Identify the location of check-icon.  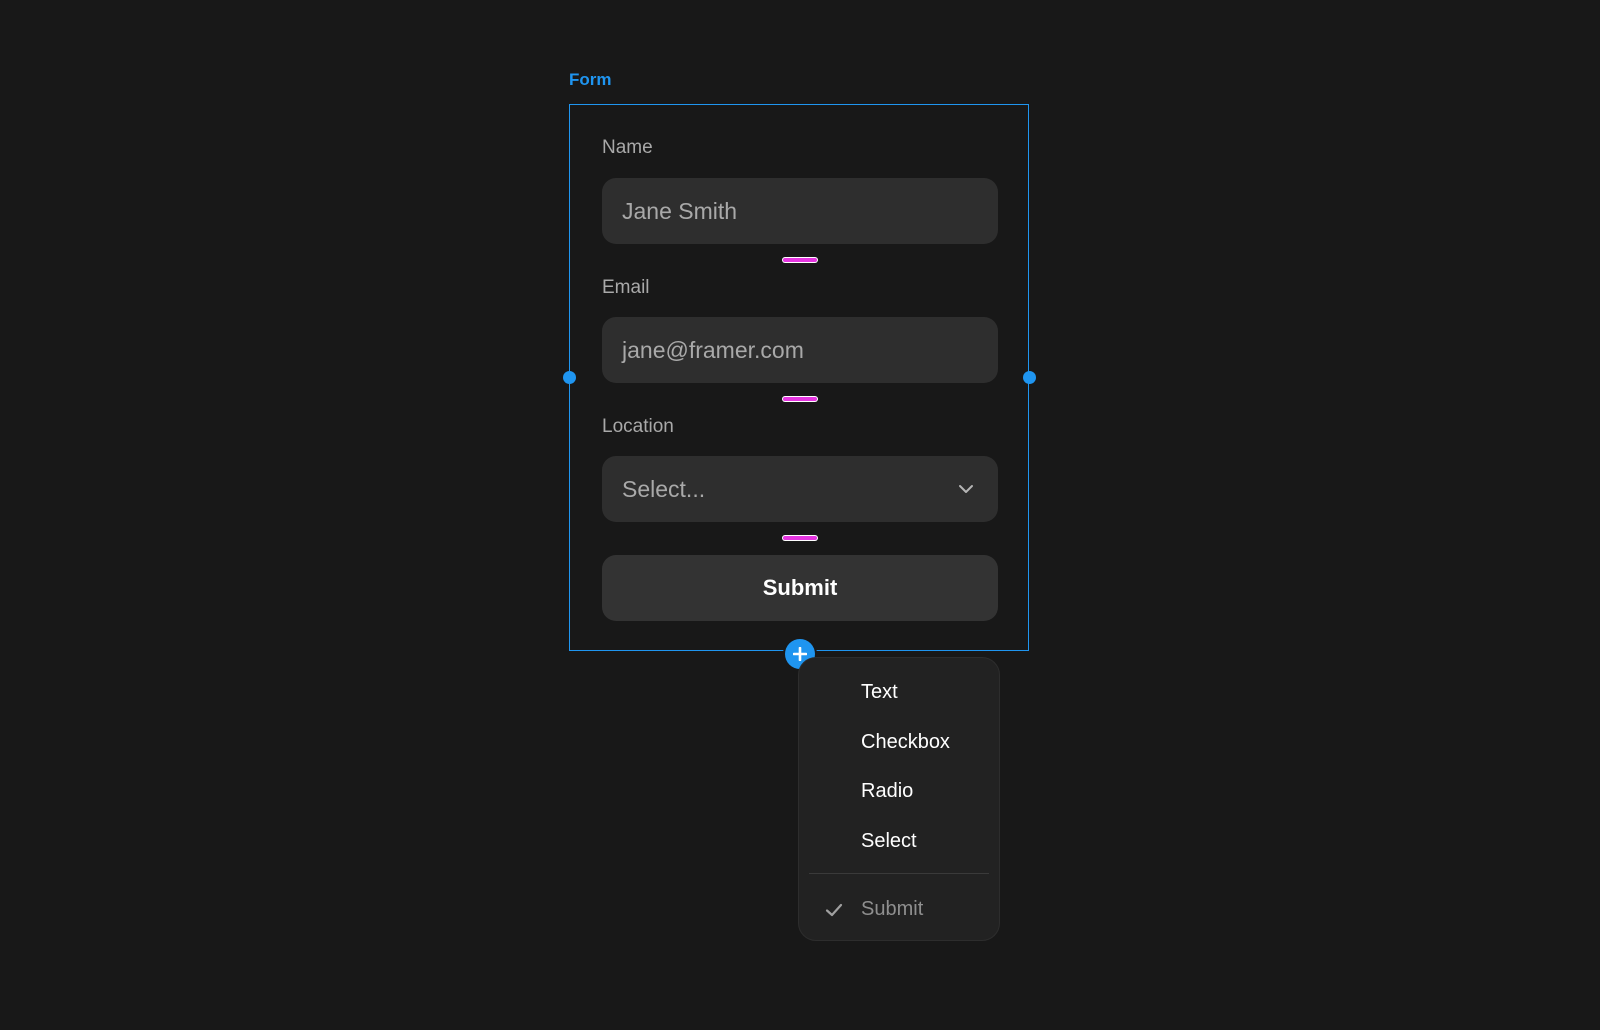
(834, 910).